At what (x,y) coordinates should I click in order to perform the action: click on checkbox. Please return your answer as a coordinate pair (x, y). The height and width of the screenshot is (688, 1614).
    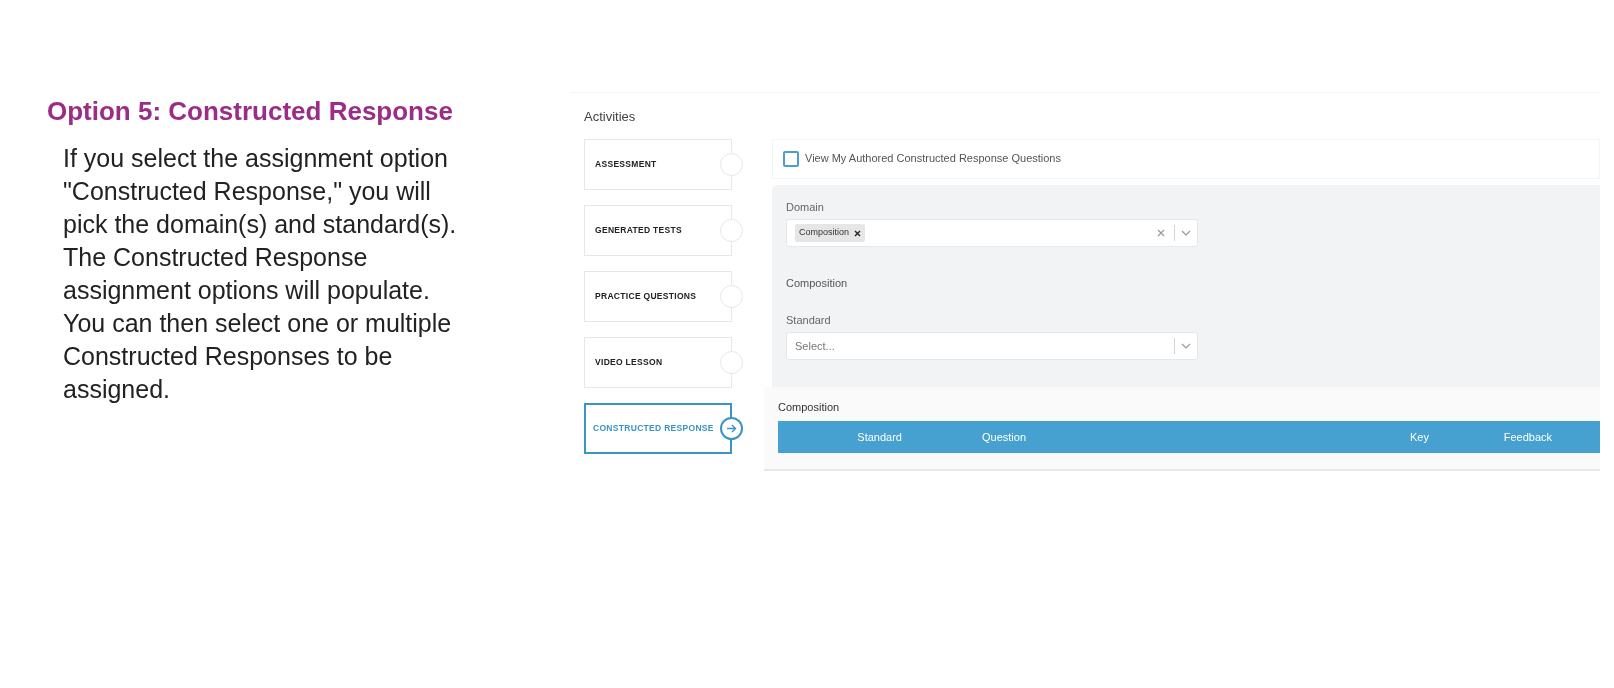
    Looking at the image, I should click on (791, 158).